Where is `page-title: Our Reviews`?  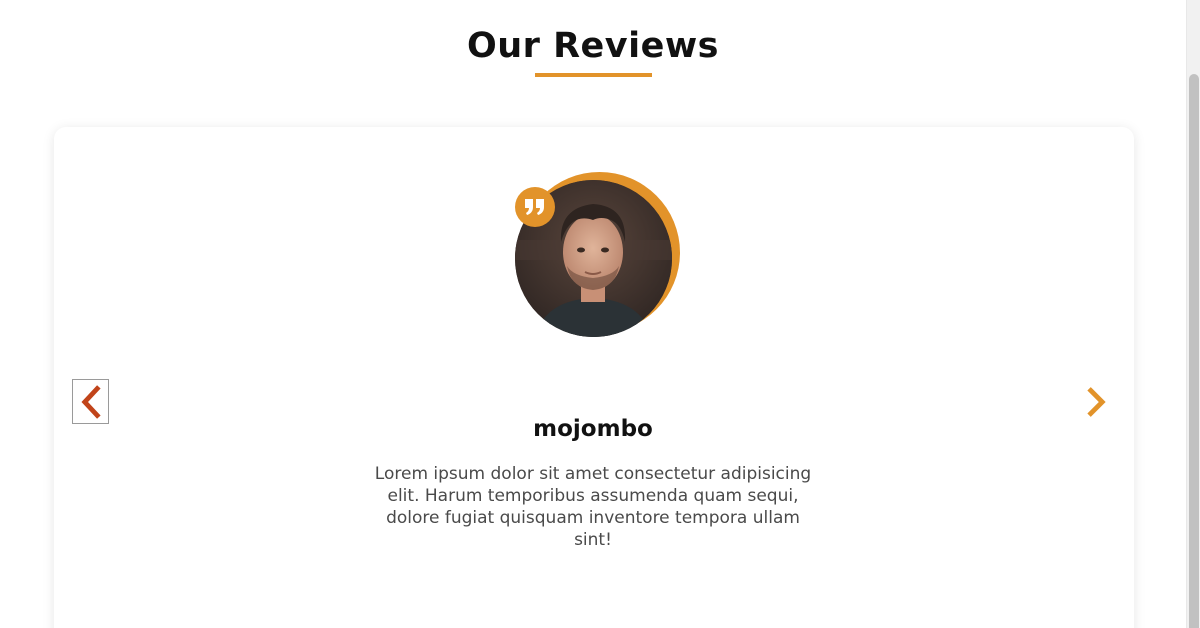
page-title: Our Reviews is located at coordinates (593, 46).